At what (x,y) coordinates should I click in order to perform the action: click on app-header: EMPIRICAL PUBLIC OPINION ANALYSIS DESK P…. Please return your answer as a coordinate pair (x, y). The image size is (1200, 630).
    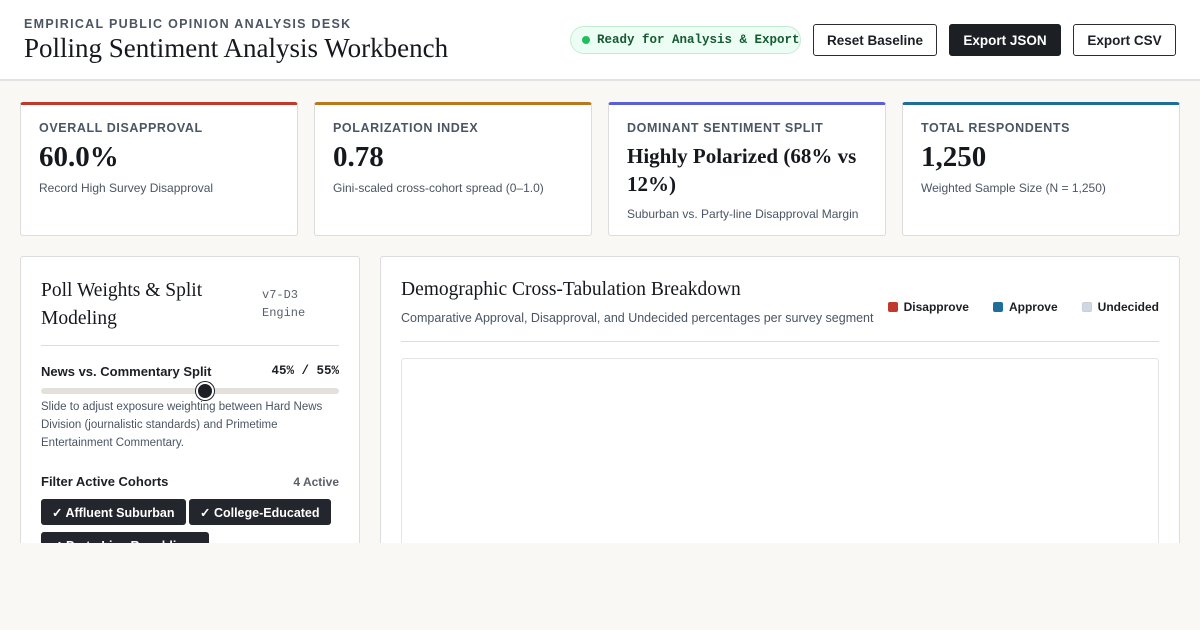
    Looking at the image, I should click on (600, 40).